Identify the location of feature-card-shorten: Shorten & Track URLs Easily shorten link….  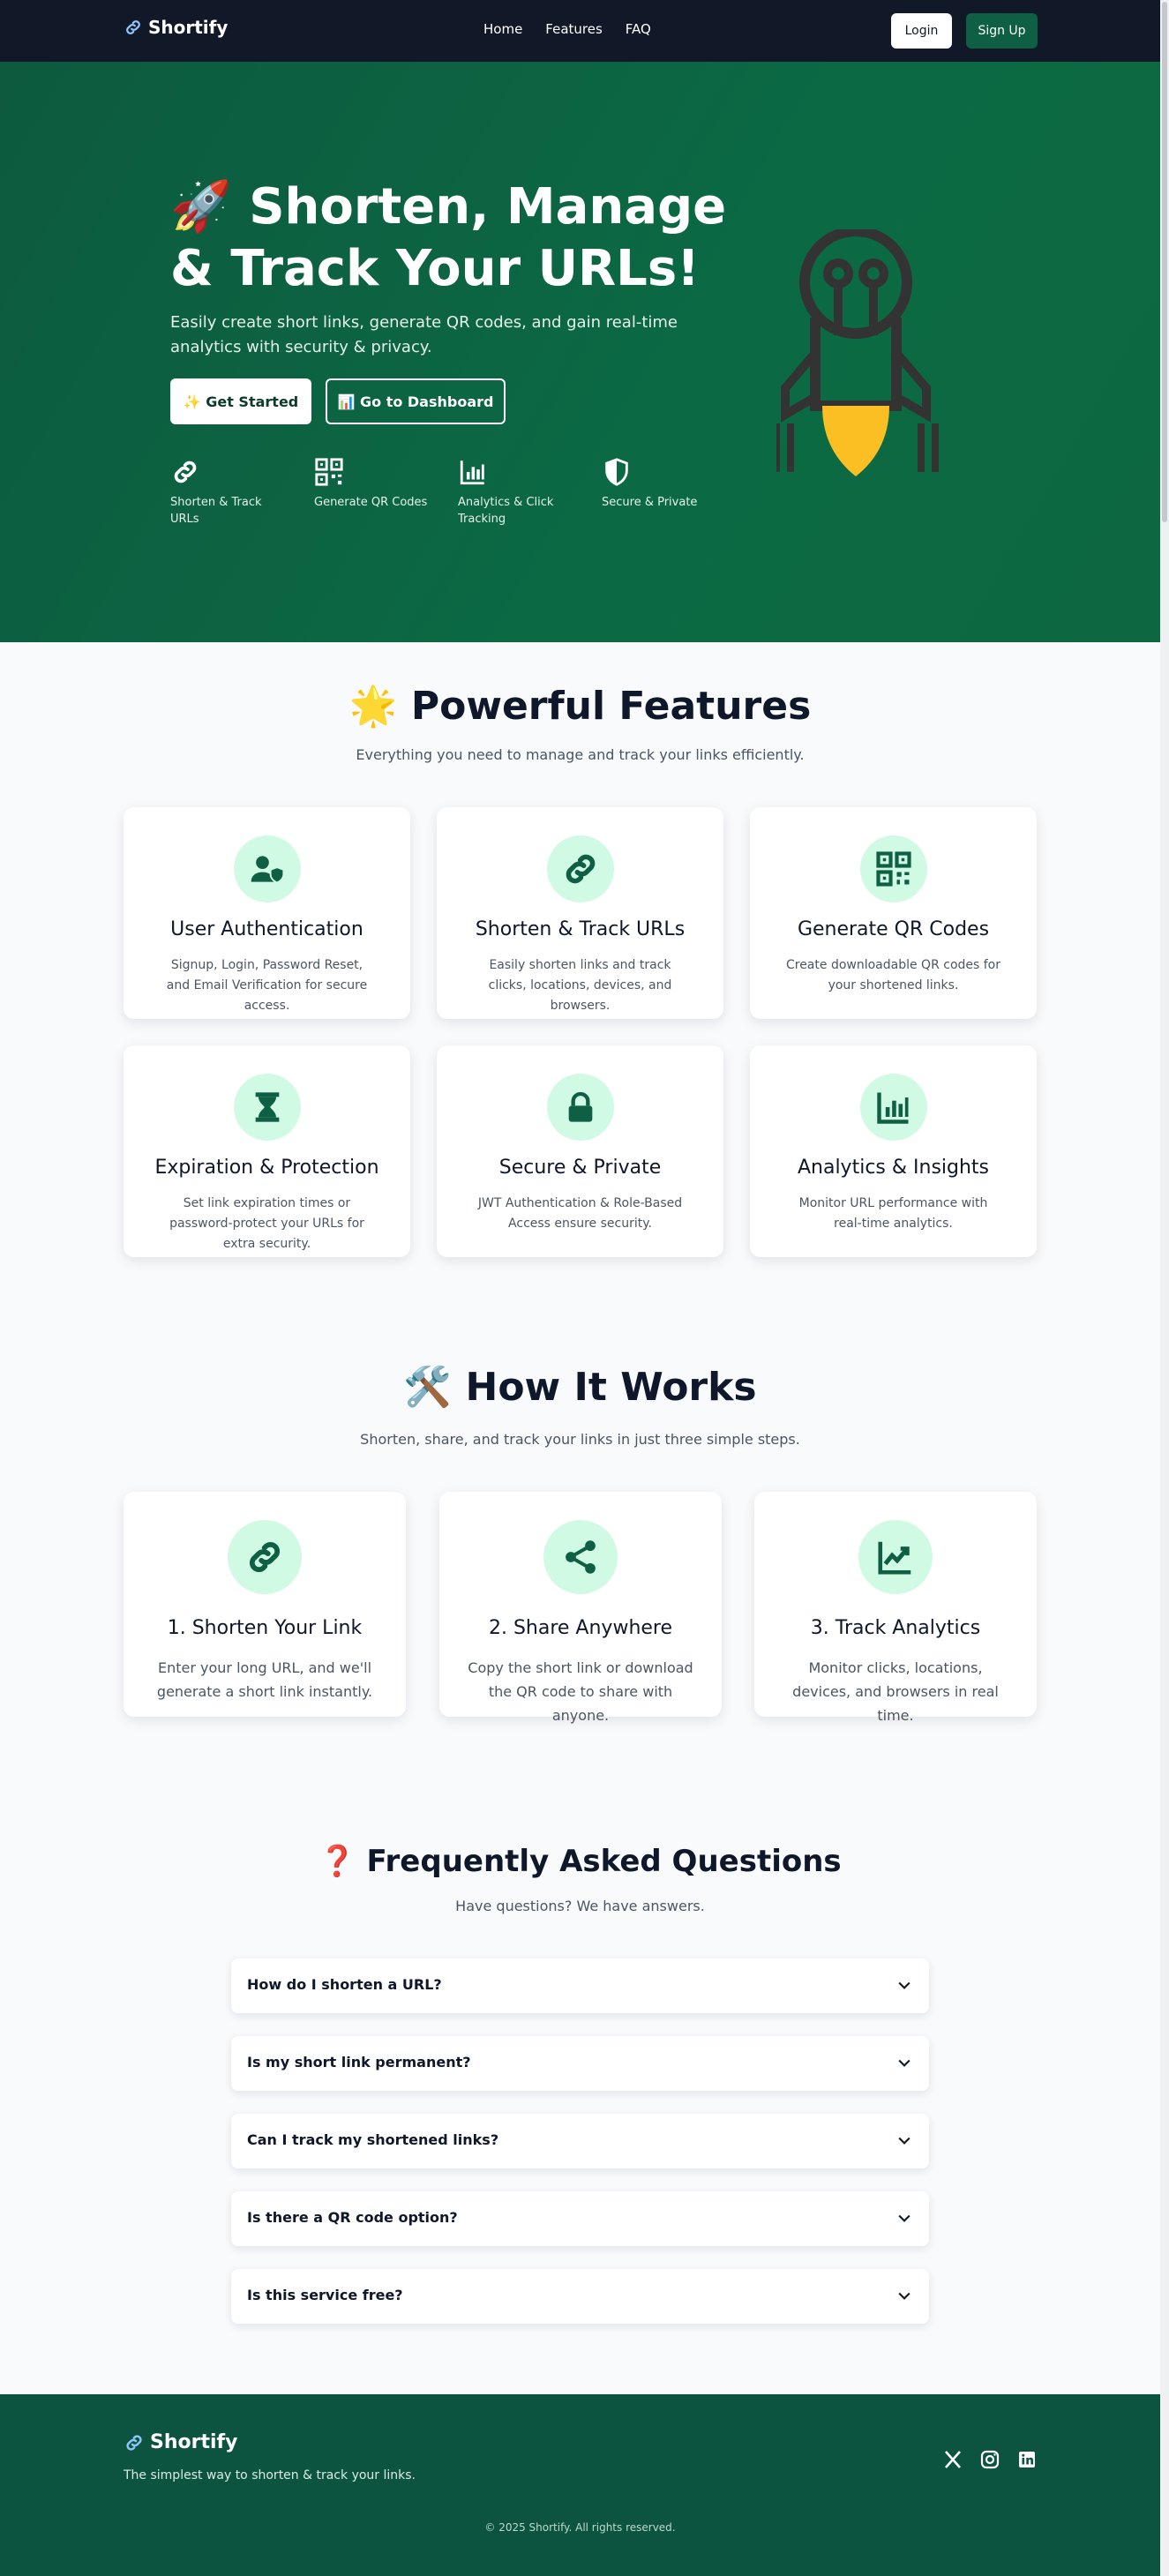
(580, 913).